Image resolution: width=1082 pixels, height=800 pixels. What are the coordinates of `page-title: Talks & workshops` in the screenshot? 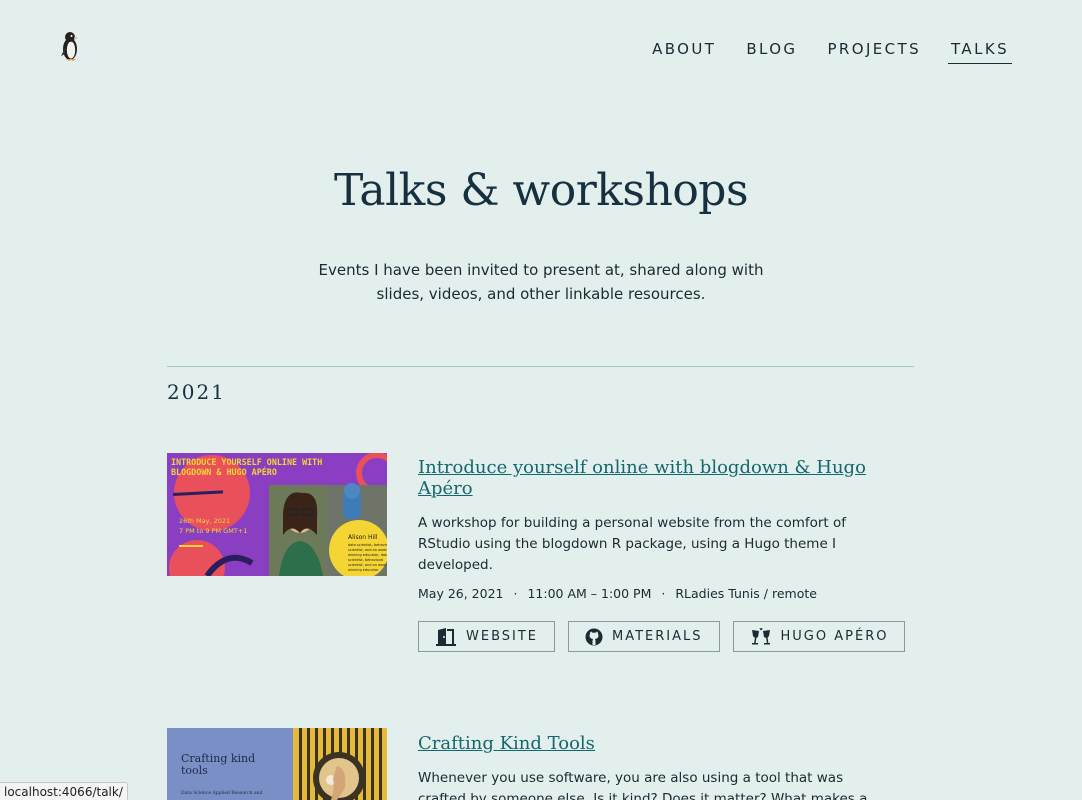 It's located at (541, 190).